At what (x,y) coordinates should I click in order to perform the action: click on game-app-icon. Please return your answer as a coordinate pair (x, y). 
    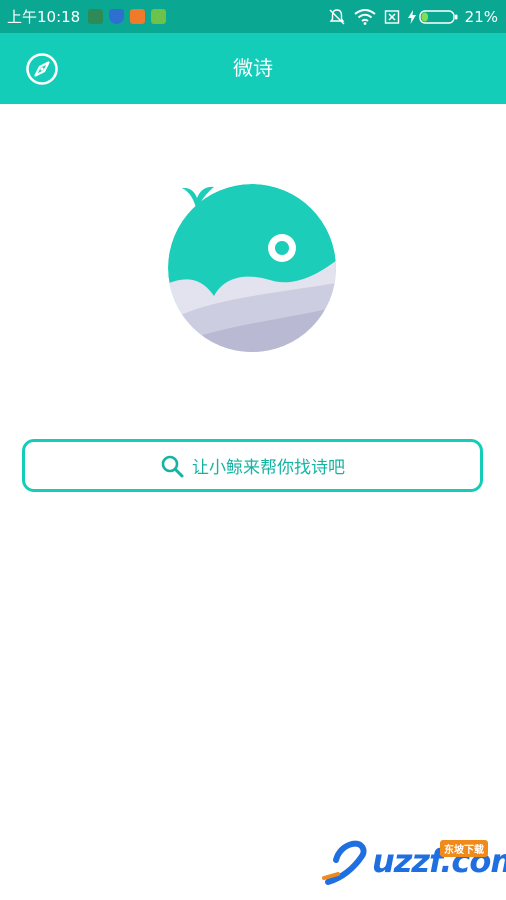
    Looking at the image, I should click on (138, 16).